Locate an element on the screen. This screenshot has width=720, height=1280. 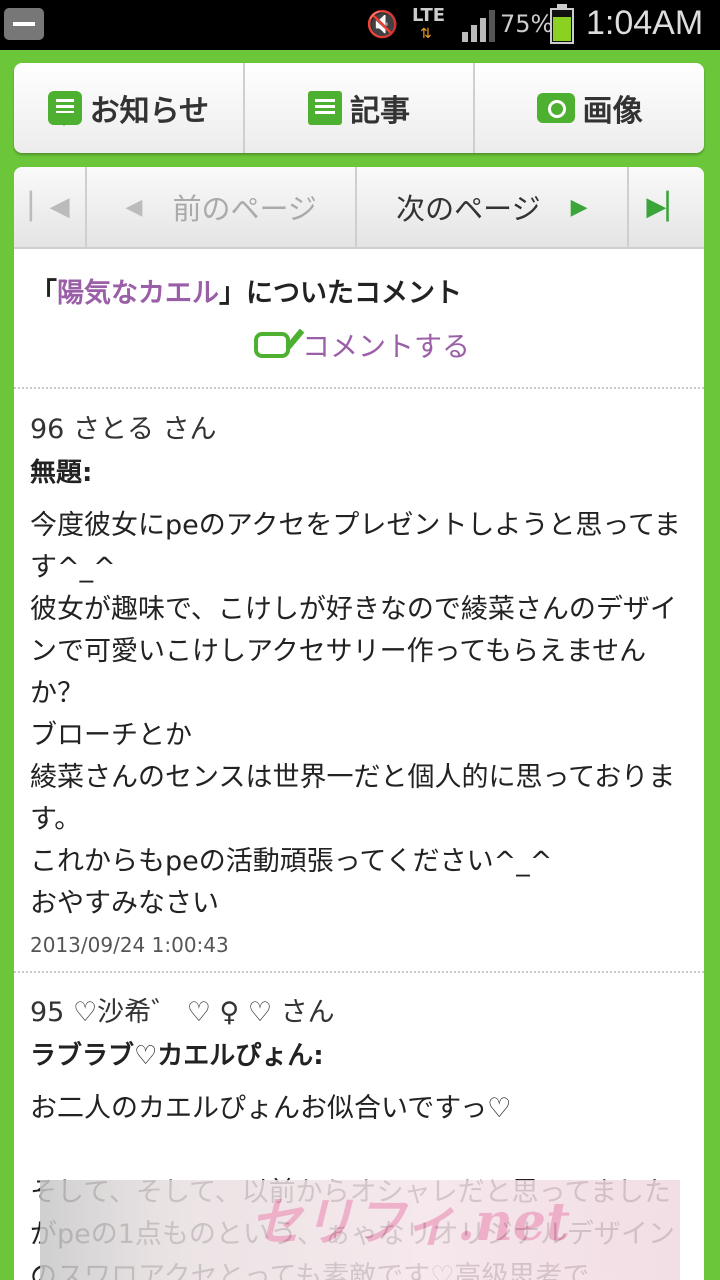
signal-icon is located at coordinates (479, 26).